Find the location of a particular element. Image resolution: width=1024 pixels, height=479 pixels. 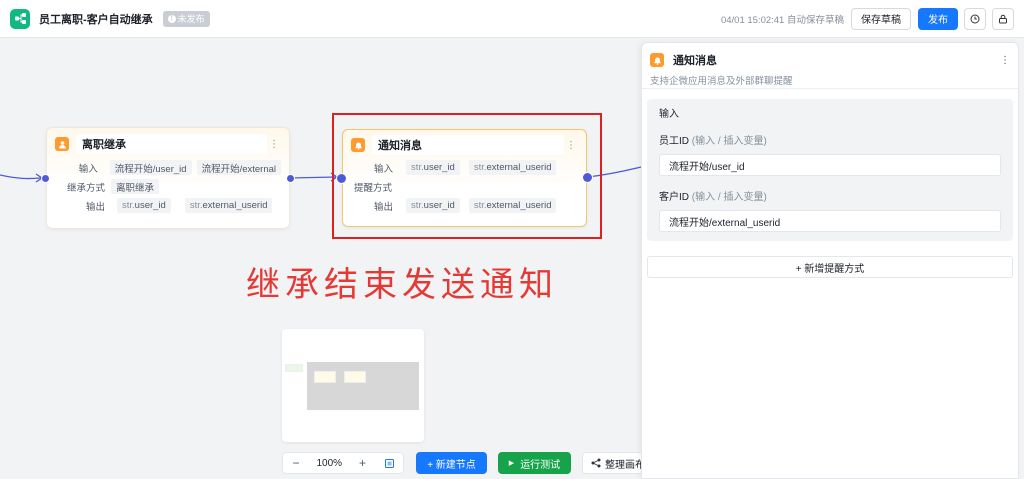

highlight-box is located at coordinates (467, 176).